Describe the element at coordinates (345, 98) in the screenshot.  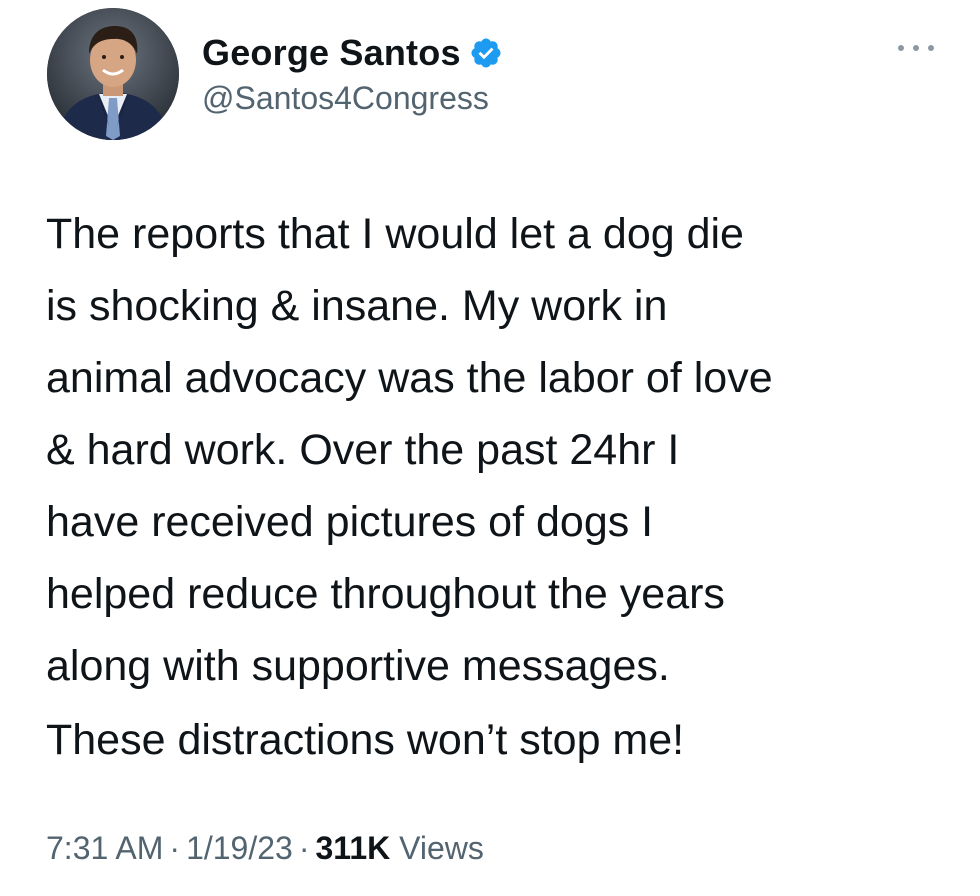
I see `author-handle: @Santos4Congress` at that location.